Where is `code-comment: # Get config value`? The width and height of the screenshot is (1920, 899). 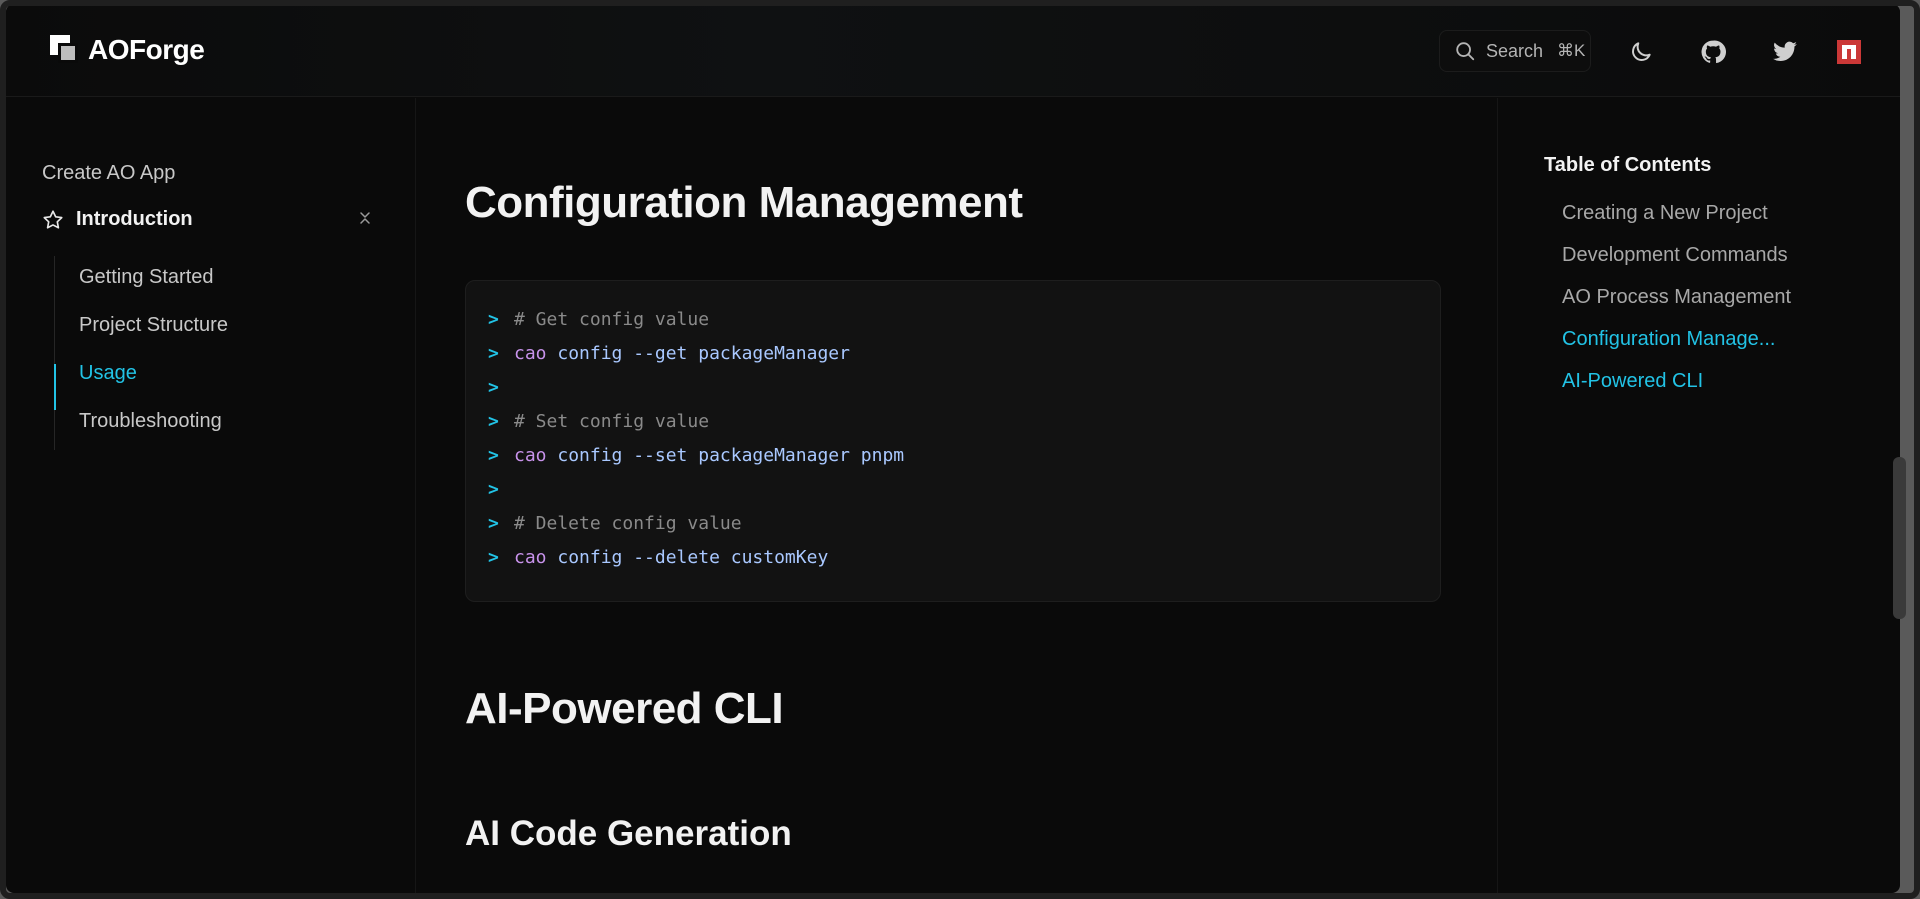 code-comment: # Get config value is located at coordinates (612, 319).